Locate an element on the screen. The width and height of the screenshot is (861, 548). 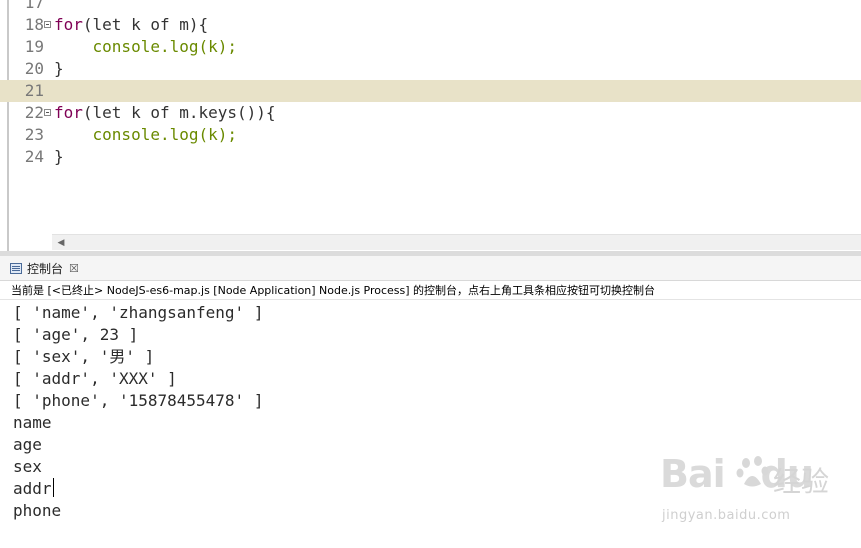
console-output-text: [ 'addr', 'XXX' ] is located at coordinates (95, 378).